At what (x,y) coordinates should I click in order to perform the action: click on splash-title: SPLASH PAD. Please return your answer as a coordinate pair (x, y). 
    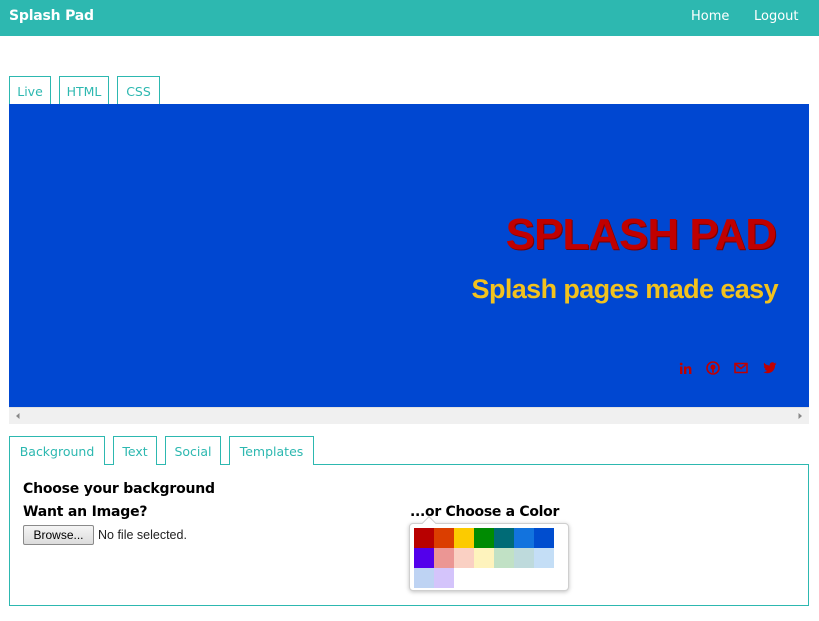
    Looking at the image, I should click on (641, 234).